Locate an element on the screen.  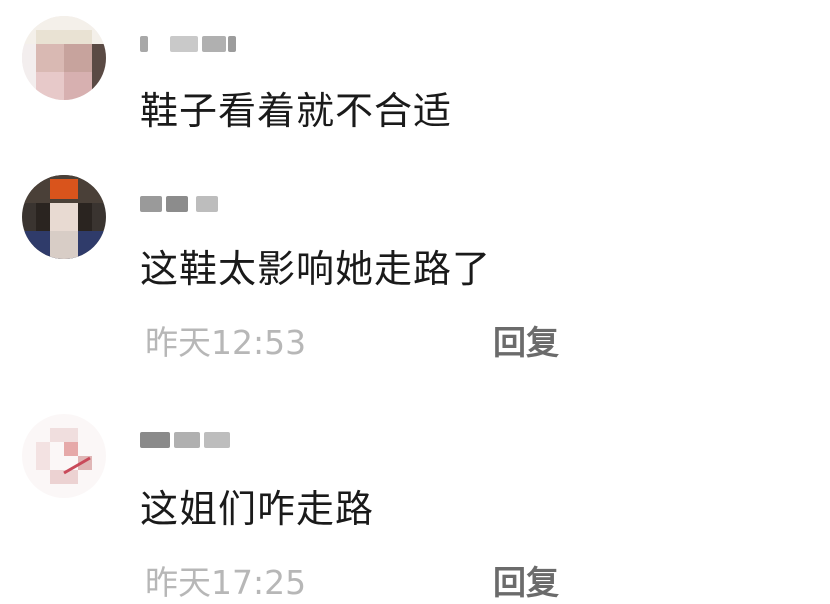
comment-meta: 昨天17:25 回复 is located at coordinates (352, 580).